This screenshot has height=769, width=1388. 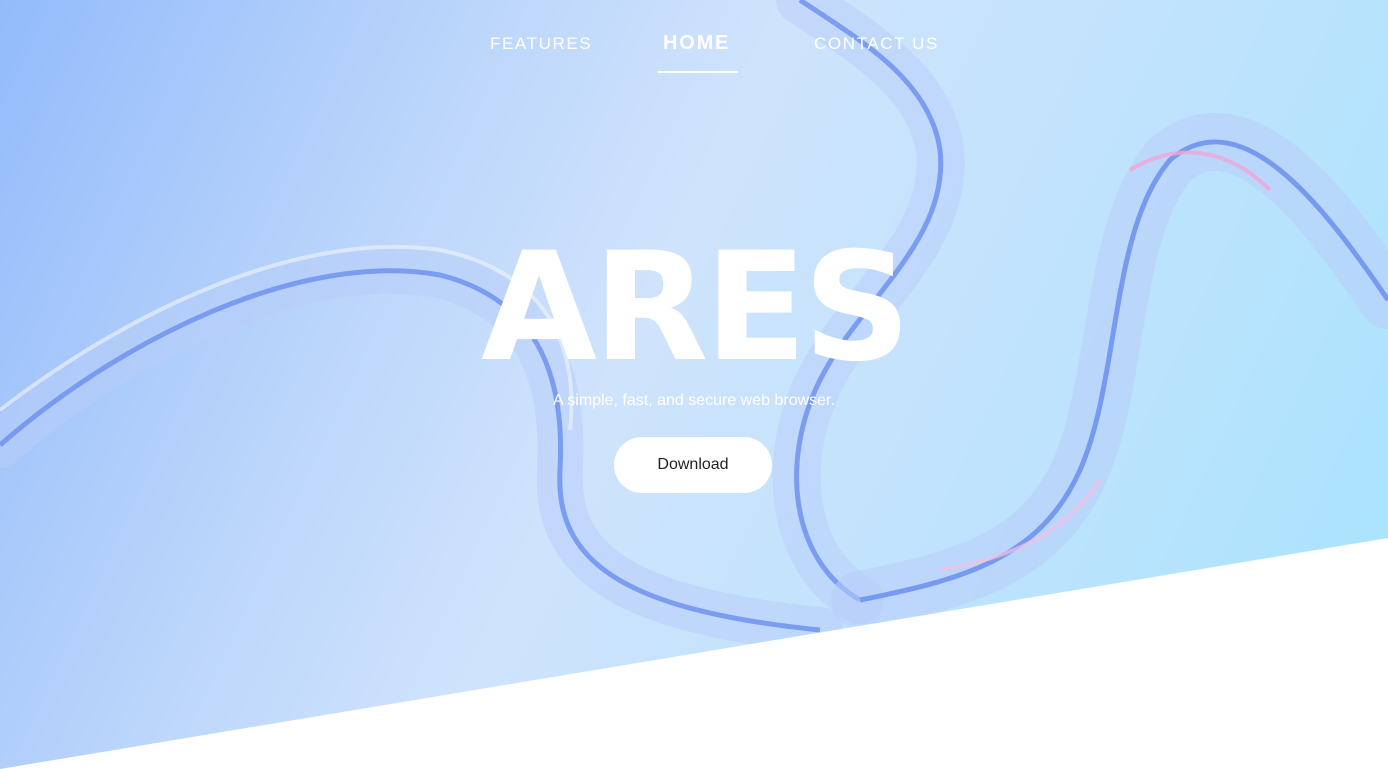 I want to click on hero-title: ARES, so click(x=695, y=308).